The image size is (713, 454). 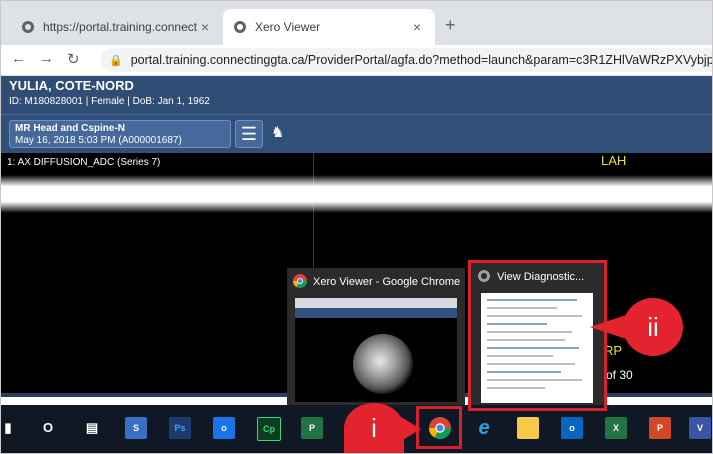 What do you see at coordinates (439, 427) in the screenshot?
I see `highlight-chrome-box` at bounding box center [439, 427].